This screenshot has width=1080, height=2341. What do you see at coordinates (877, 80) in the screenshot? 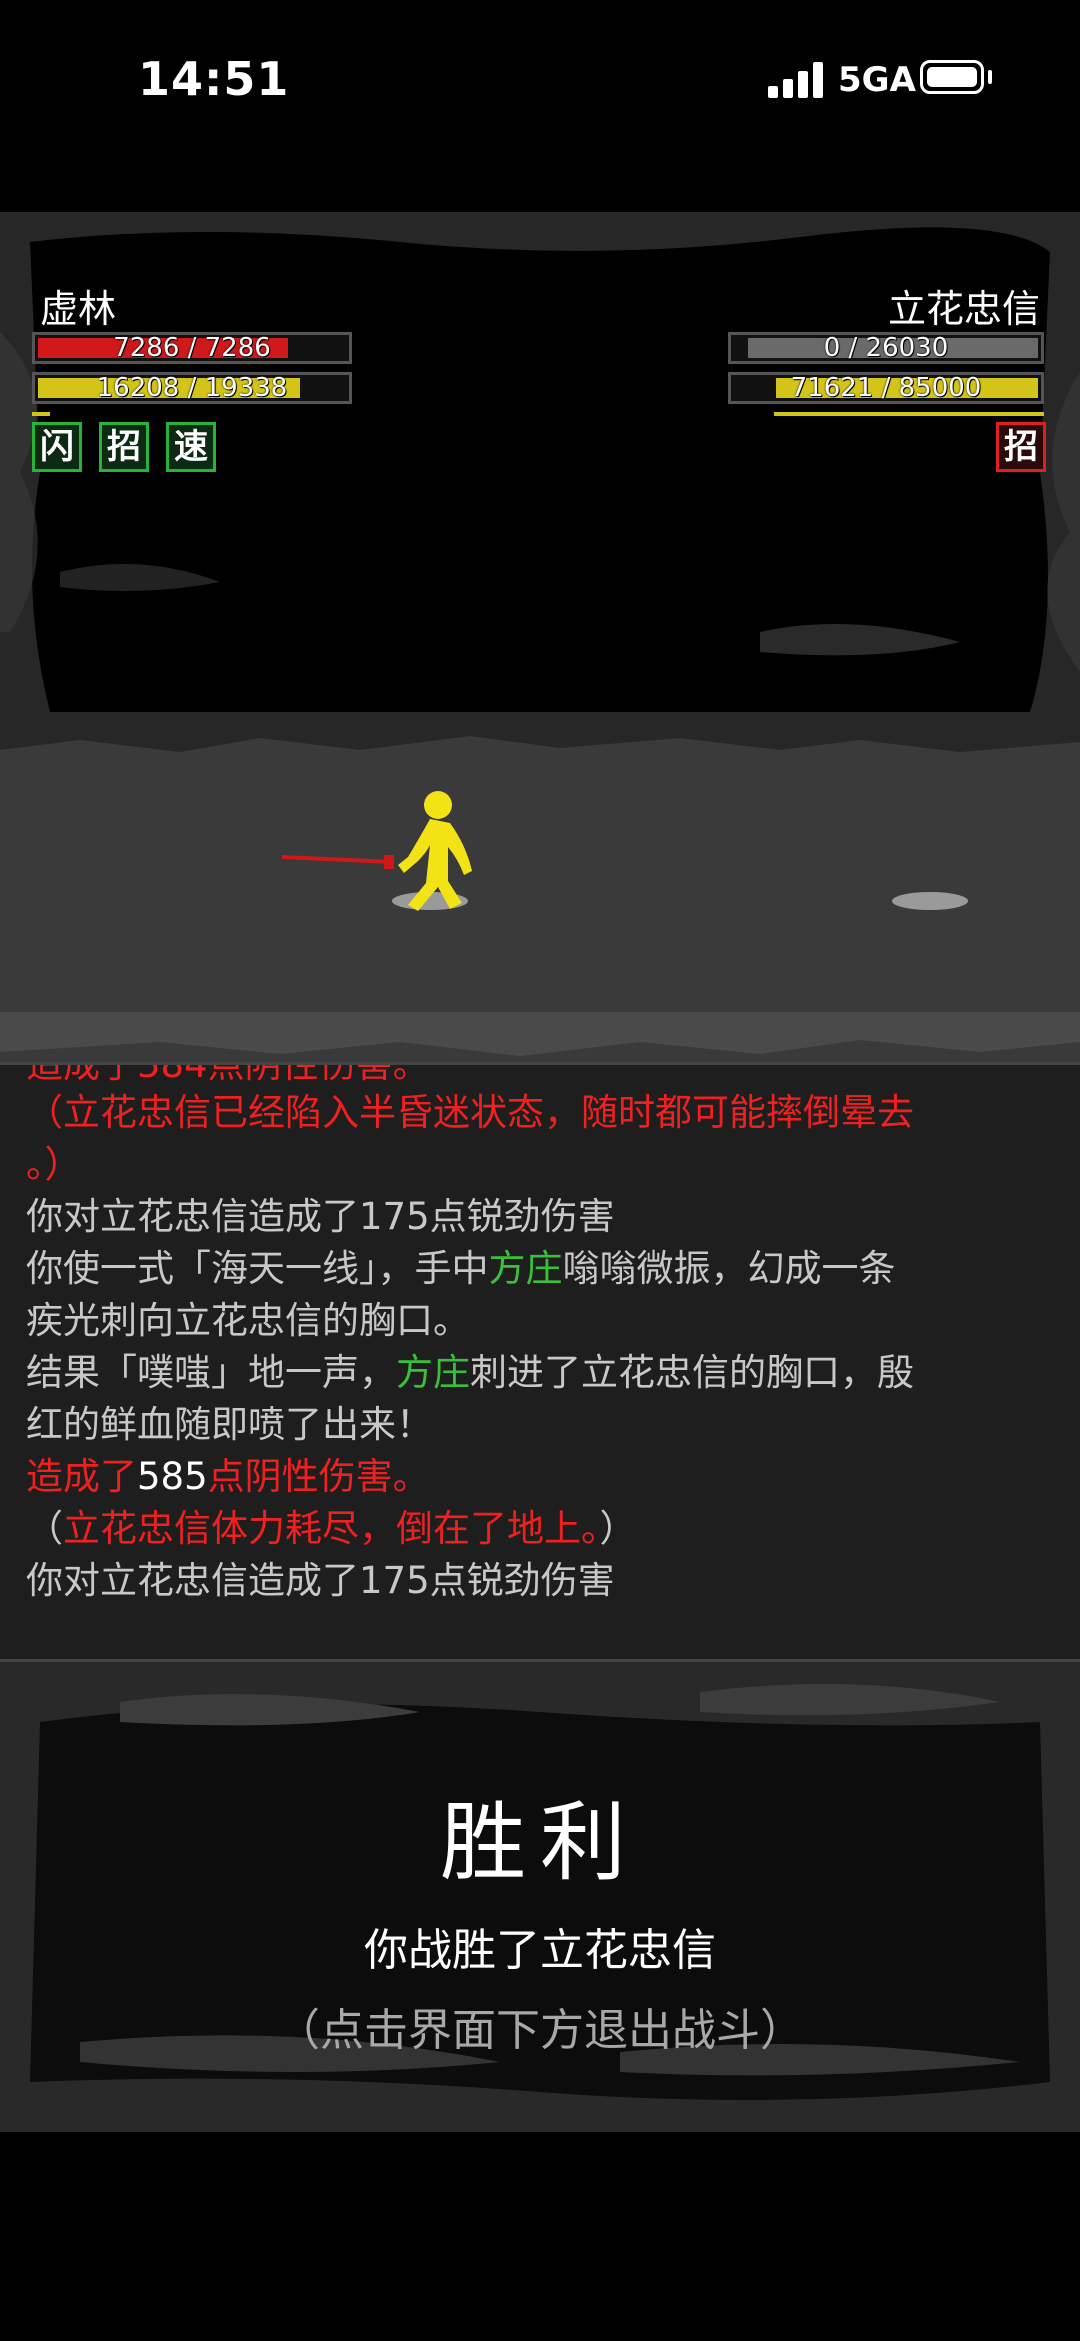
I see `network-label: 5GA` at bounding box center [877, 80].